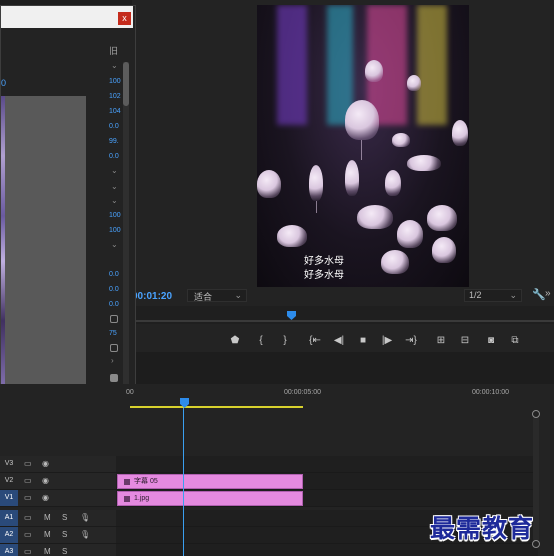  What do you see at coordinates (115, 96) in the screenshot?
I see `property-value: 102` at bounding box center [115, 96].